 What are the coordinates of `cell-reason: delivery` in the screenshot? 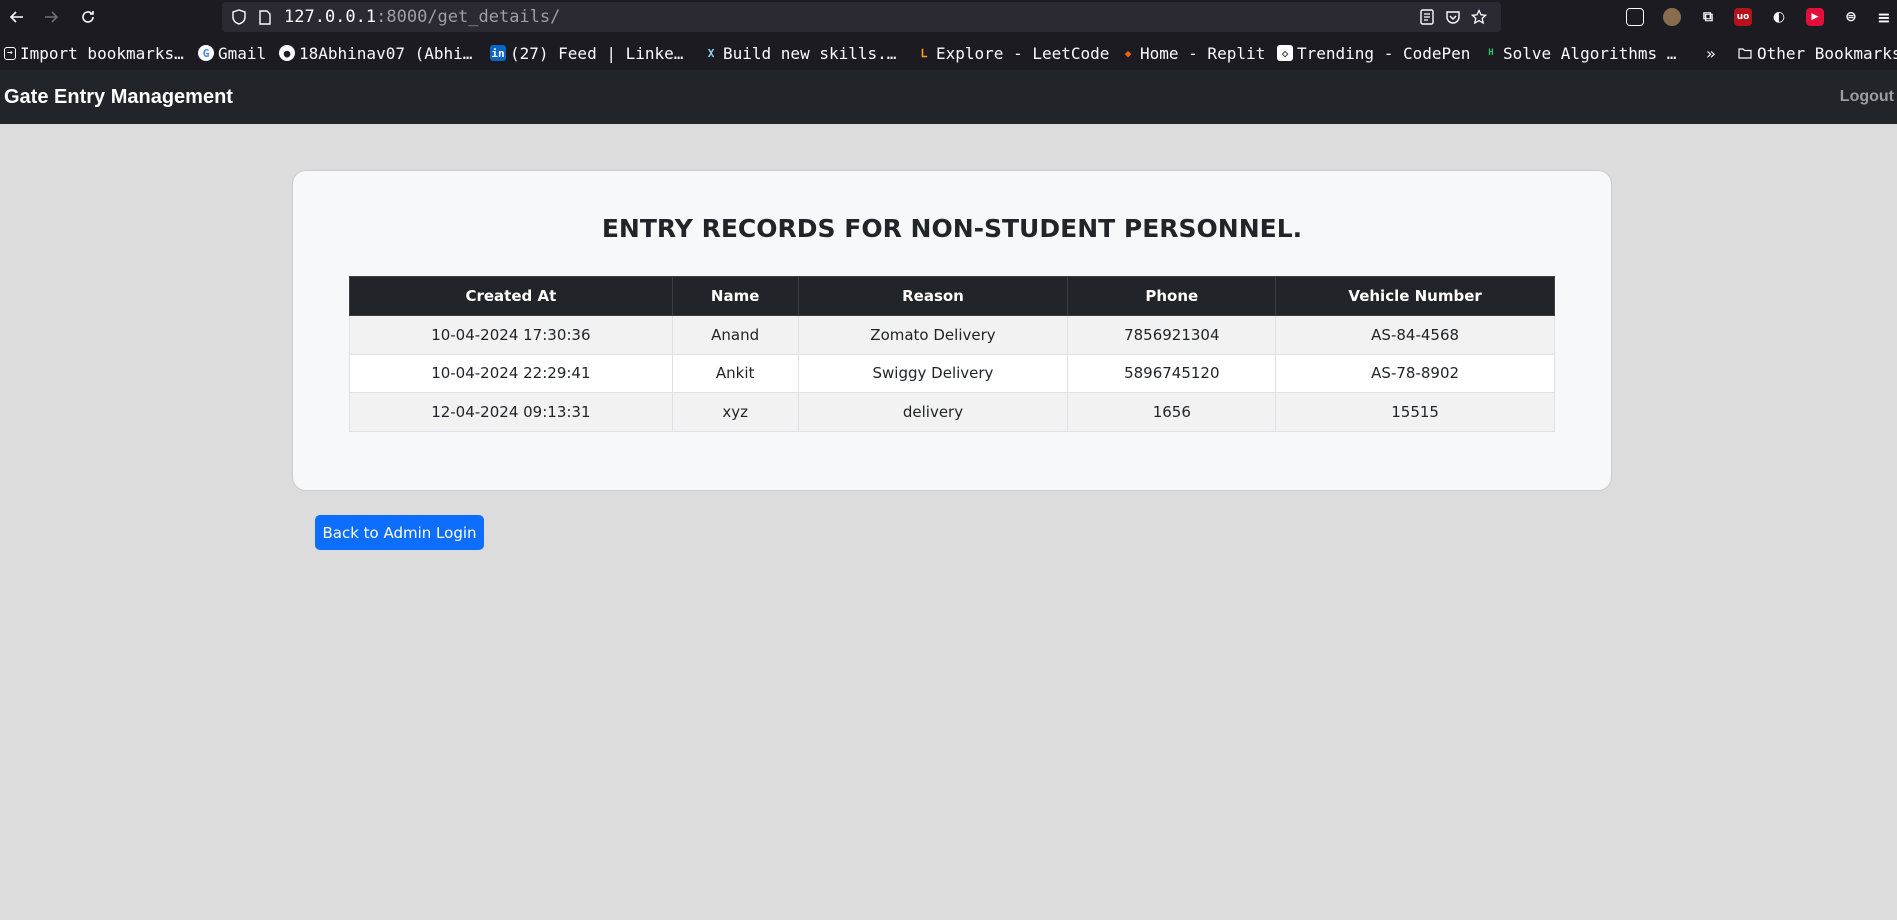 It's located at (933, 412).